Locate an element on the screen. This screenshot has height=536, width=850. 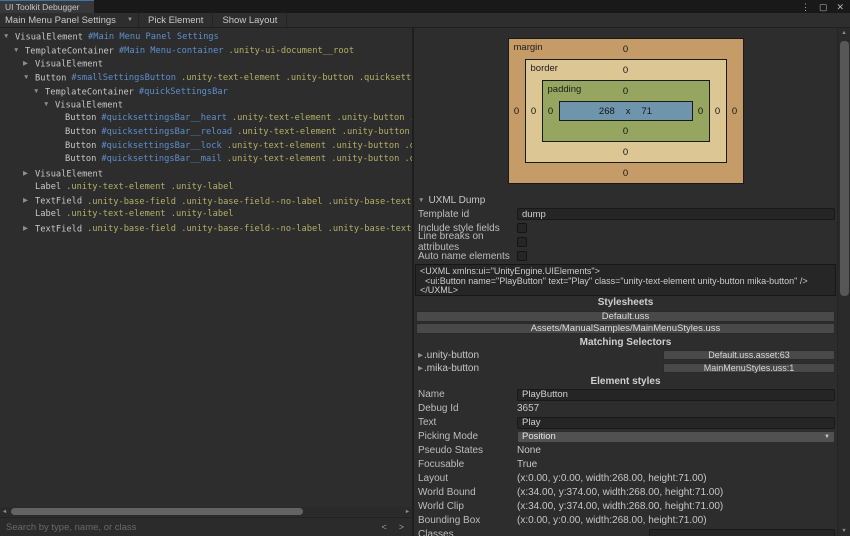
box-model-padding: padding 0 0 268 x 71 0 0 is located at coordinates (625, 111).